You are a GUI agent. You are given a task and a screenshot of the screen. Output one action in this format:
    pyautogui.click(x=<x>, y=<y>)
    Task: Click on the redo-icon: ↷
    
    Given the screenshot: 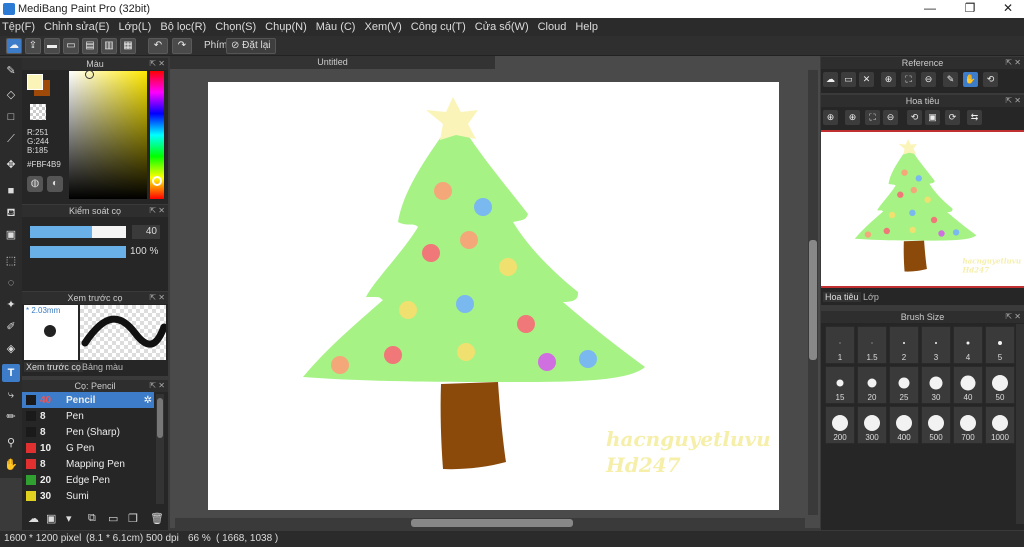 What is the action you would take?
    pyautogui.click(x=182, y=46)
    